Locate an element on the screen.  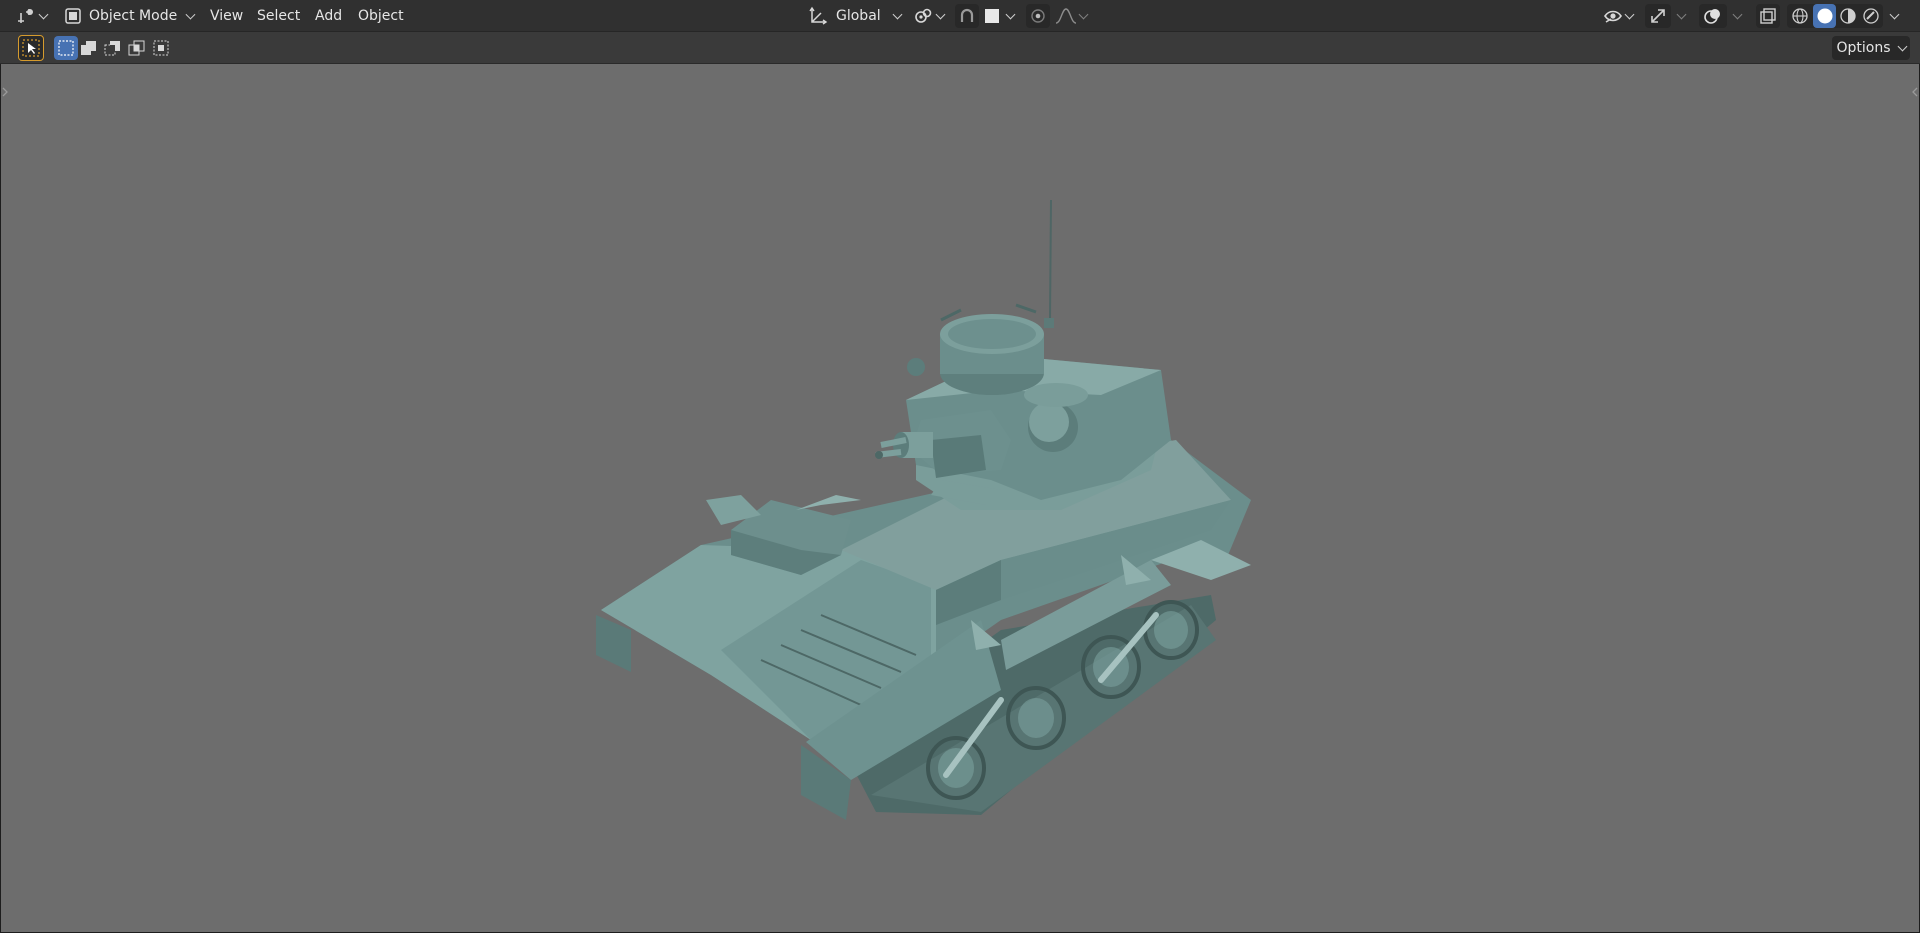
snap-target-dropdown is located at coordinates (999, 16).